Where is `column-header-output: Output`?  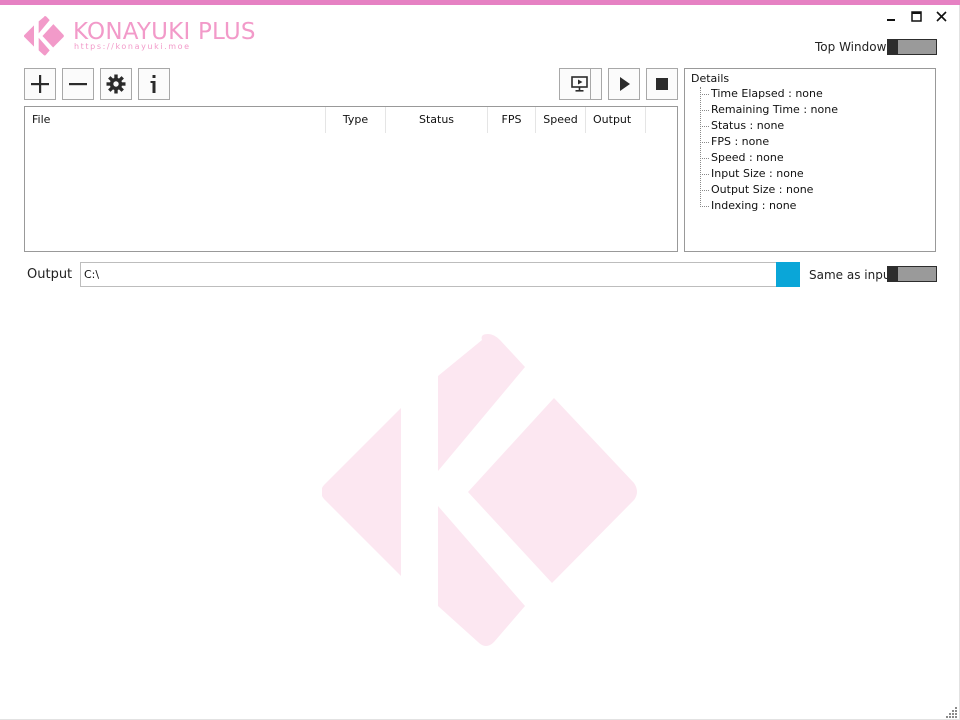
column-header-output: Output is located at coordinates (616, 120).